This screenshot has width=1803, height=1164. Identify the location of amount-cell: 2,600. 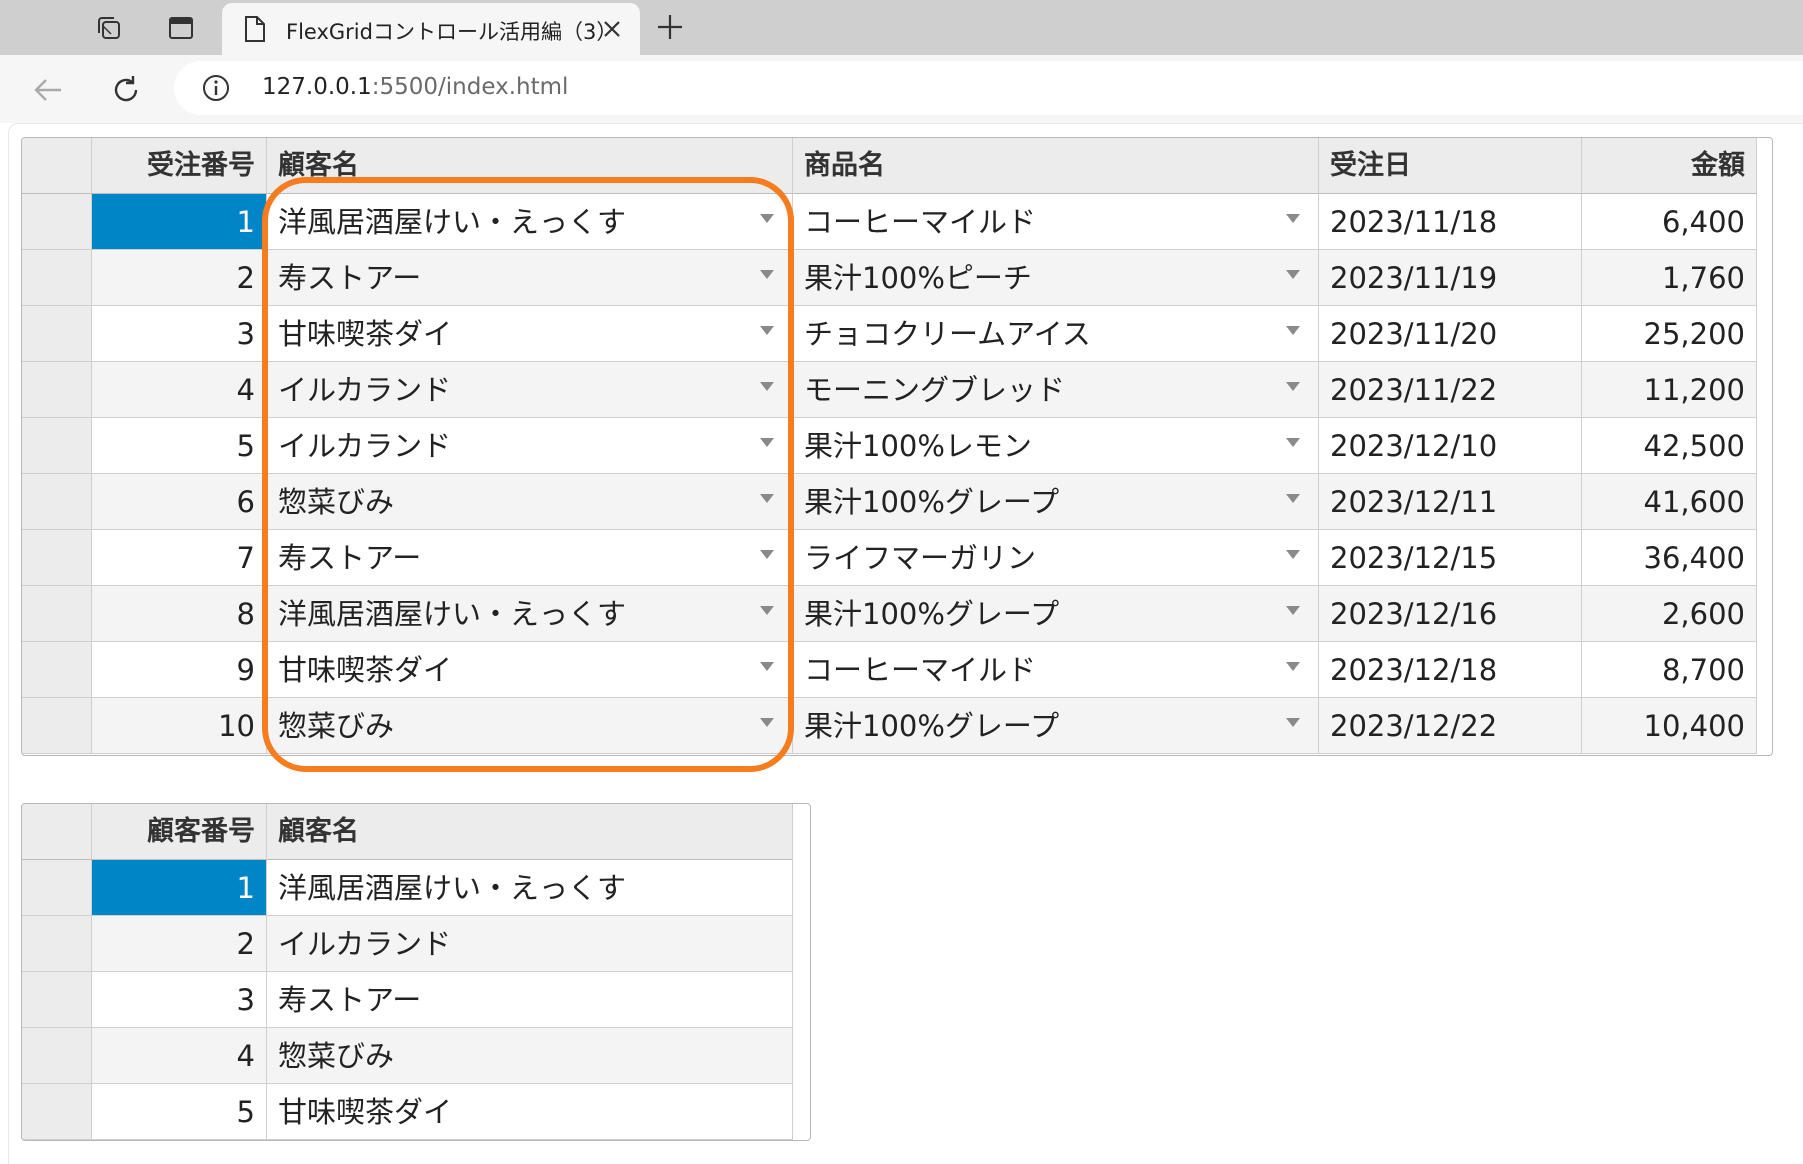
(1669, 614).